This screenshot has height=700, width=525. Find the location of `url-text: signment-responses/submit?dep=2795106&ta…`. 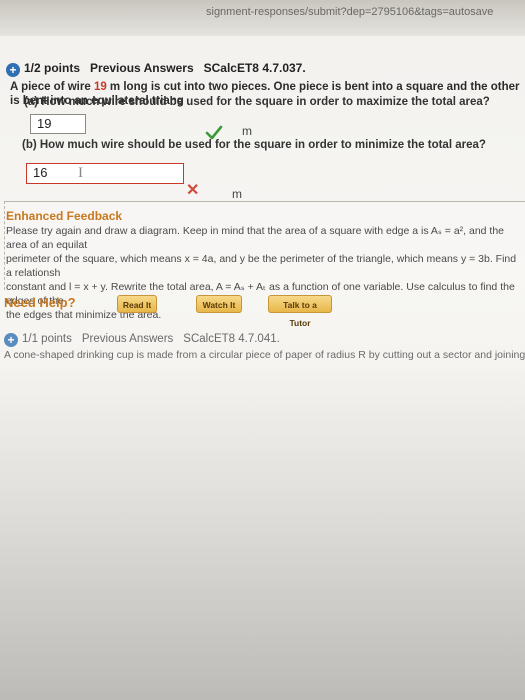

url-text: signment-responses/submit?dep=2795106&ta… is located at coordinates (350, 12).